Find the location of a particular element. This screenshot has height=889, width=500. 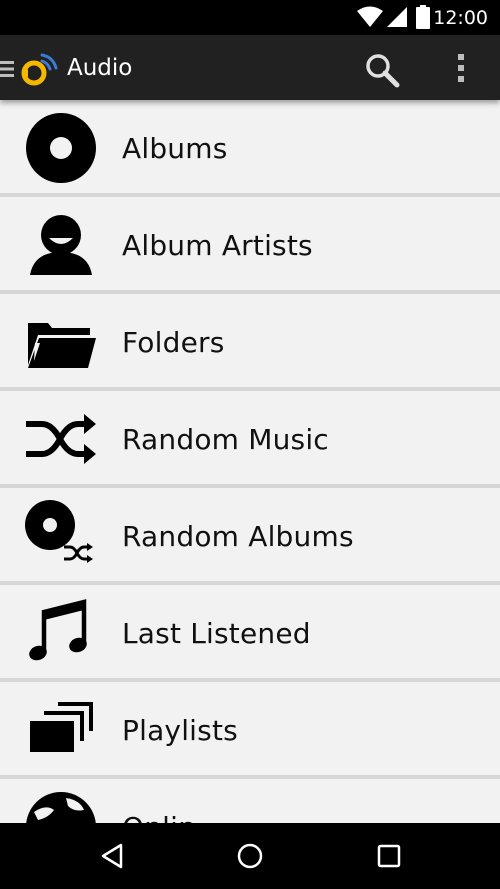

playlists-icon is located at coordinates (61, 727).